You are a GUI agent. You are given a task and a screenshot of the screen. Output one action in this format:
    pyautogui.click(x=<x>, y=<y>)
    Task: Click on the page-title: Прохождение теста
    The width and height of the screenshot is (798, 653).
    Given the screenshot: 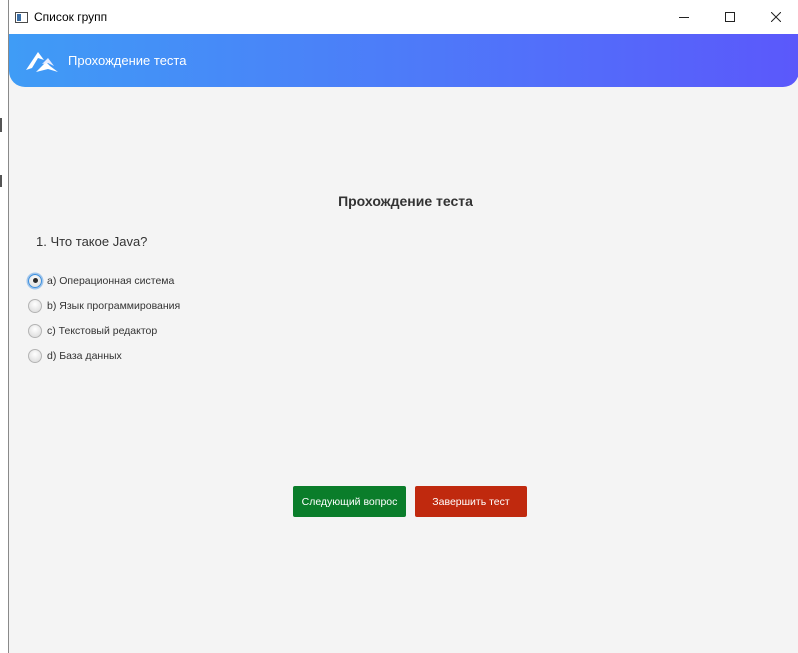 What is the action you would take?
    pyautogui.click(x=405, y=201)
    